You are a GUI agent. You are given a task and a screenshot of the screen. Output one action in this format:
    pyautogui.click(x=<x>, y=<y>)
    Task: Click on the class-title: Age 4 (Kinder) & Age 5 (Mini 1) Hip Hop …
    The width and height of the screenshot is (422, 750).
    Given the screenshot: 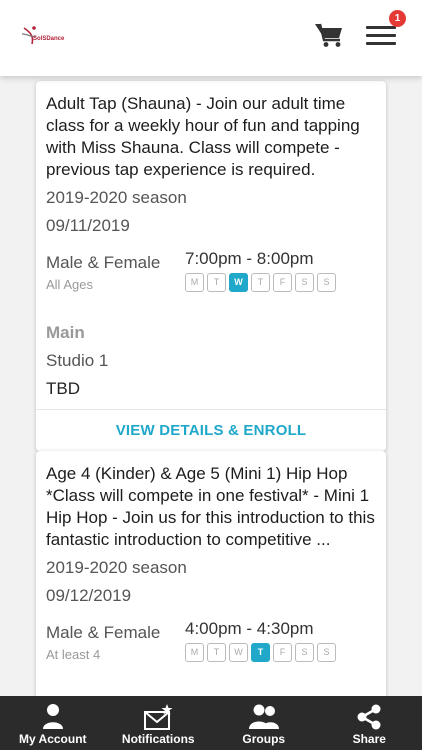 What is the action you would take?
    pyautogui.click(x=210, y=506)
    